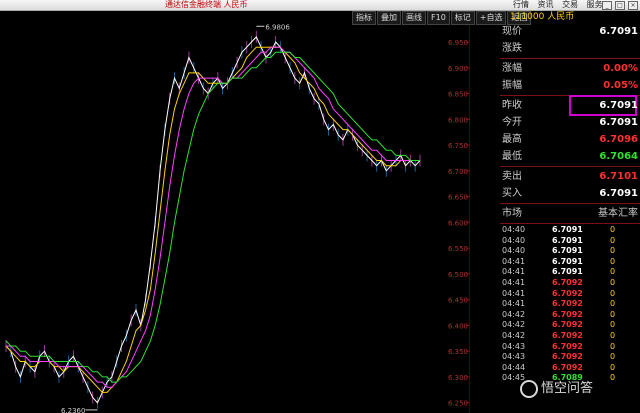 This screenshot has width=640, height=413. I want to click on quote-label: 买入, so click(512, 193).